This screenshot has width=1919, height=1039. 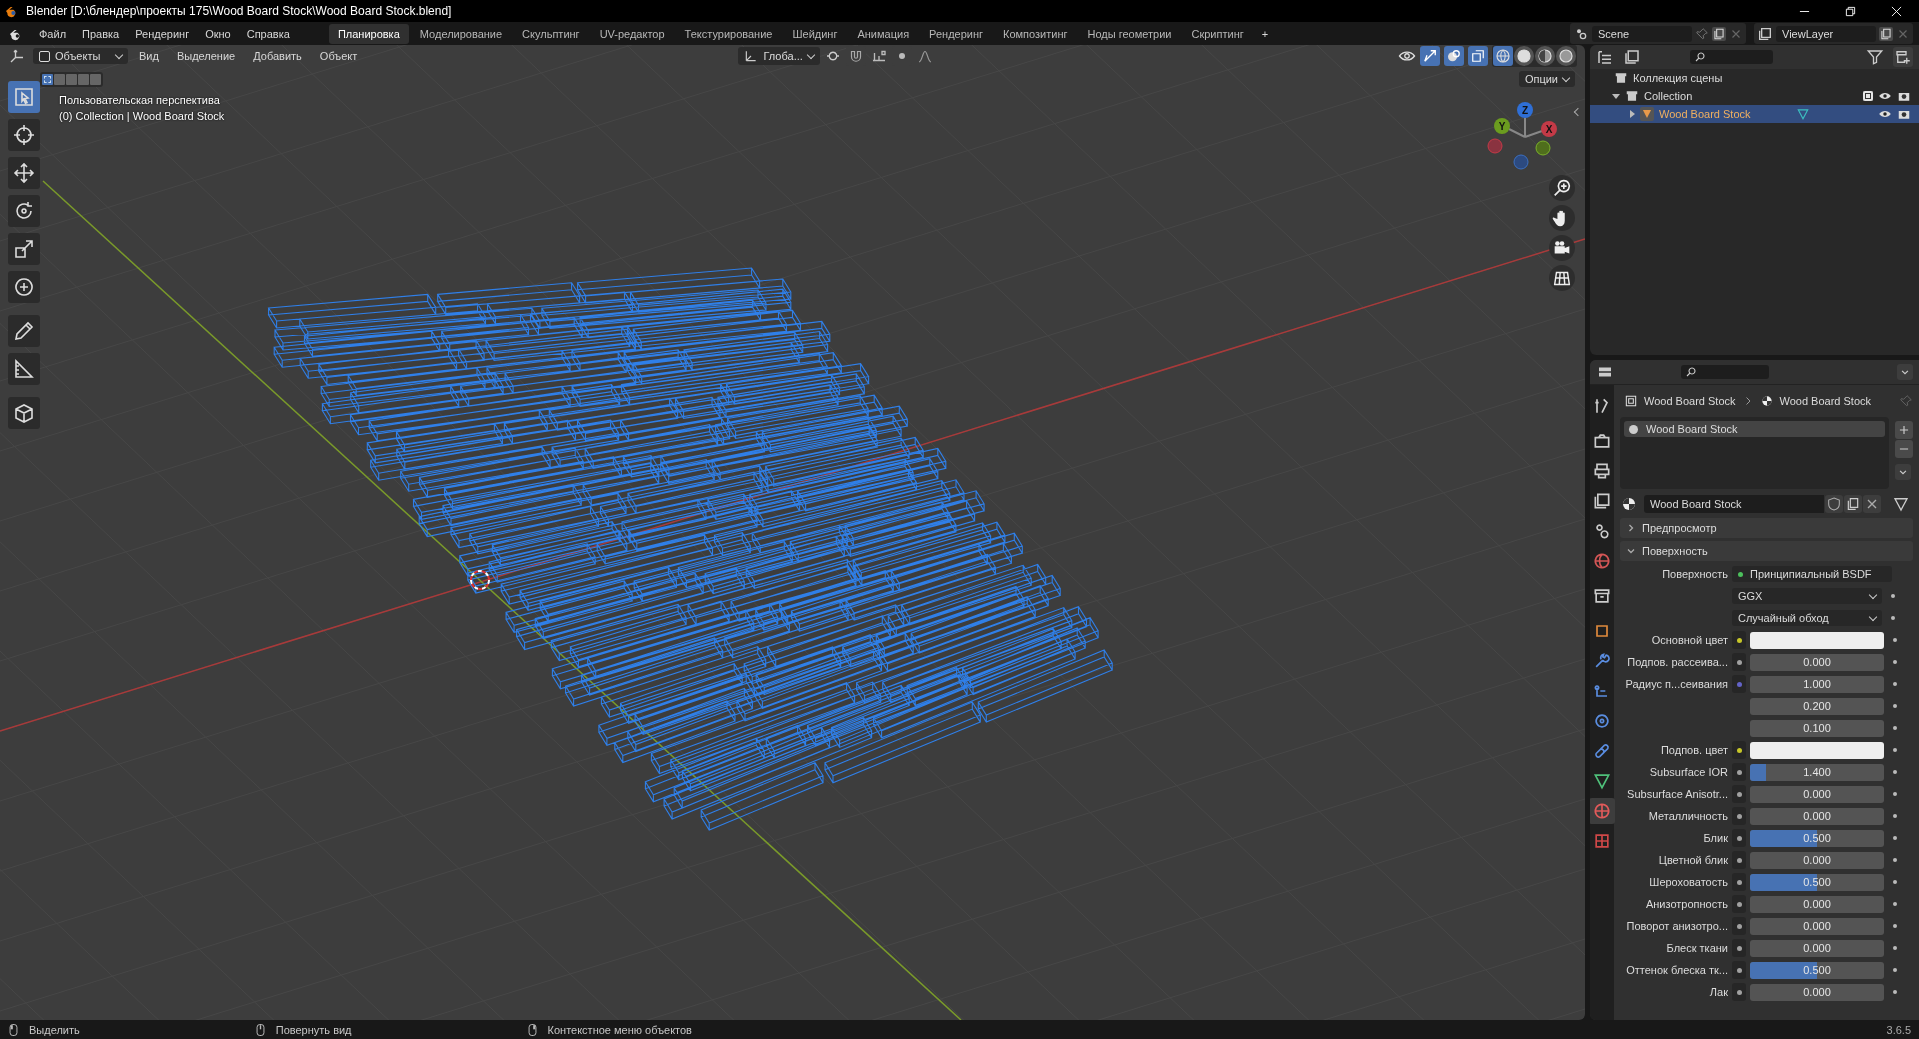 What do you see at coordinates (461, 33) in the screenshot?
I see `workspace-tab: Моделирование` at bounding box center [461, 33].